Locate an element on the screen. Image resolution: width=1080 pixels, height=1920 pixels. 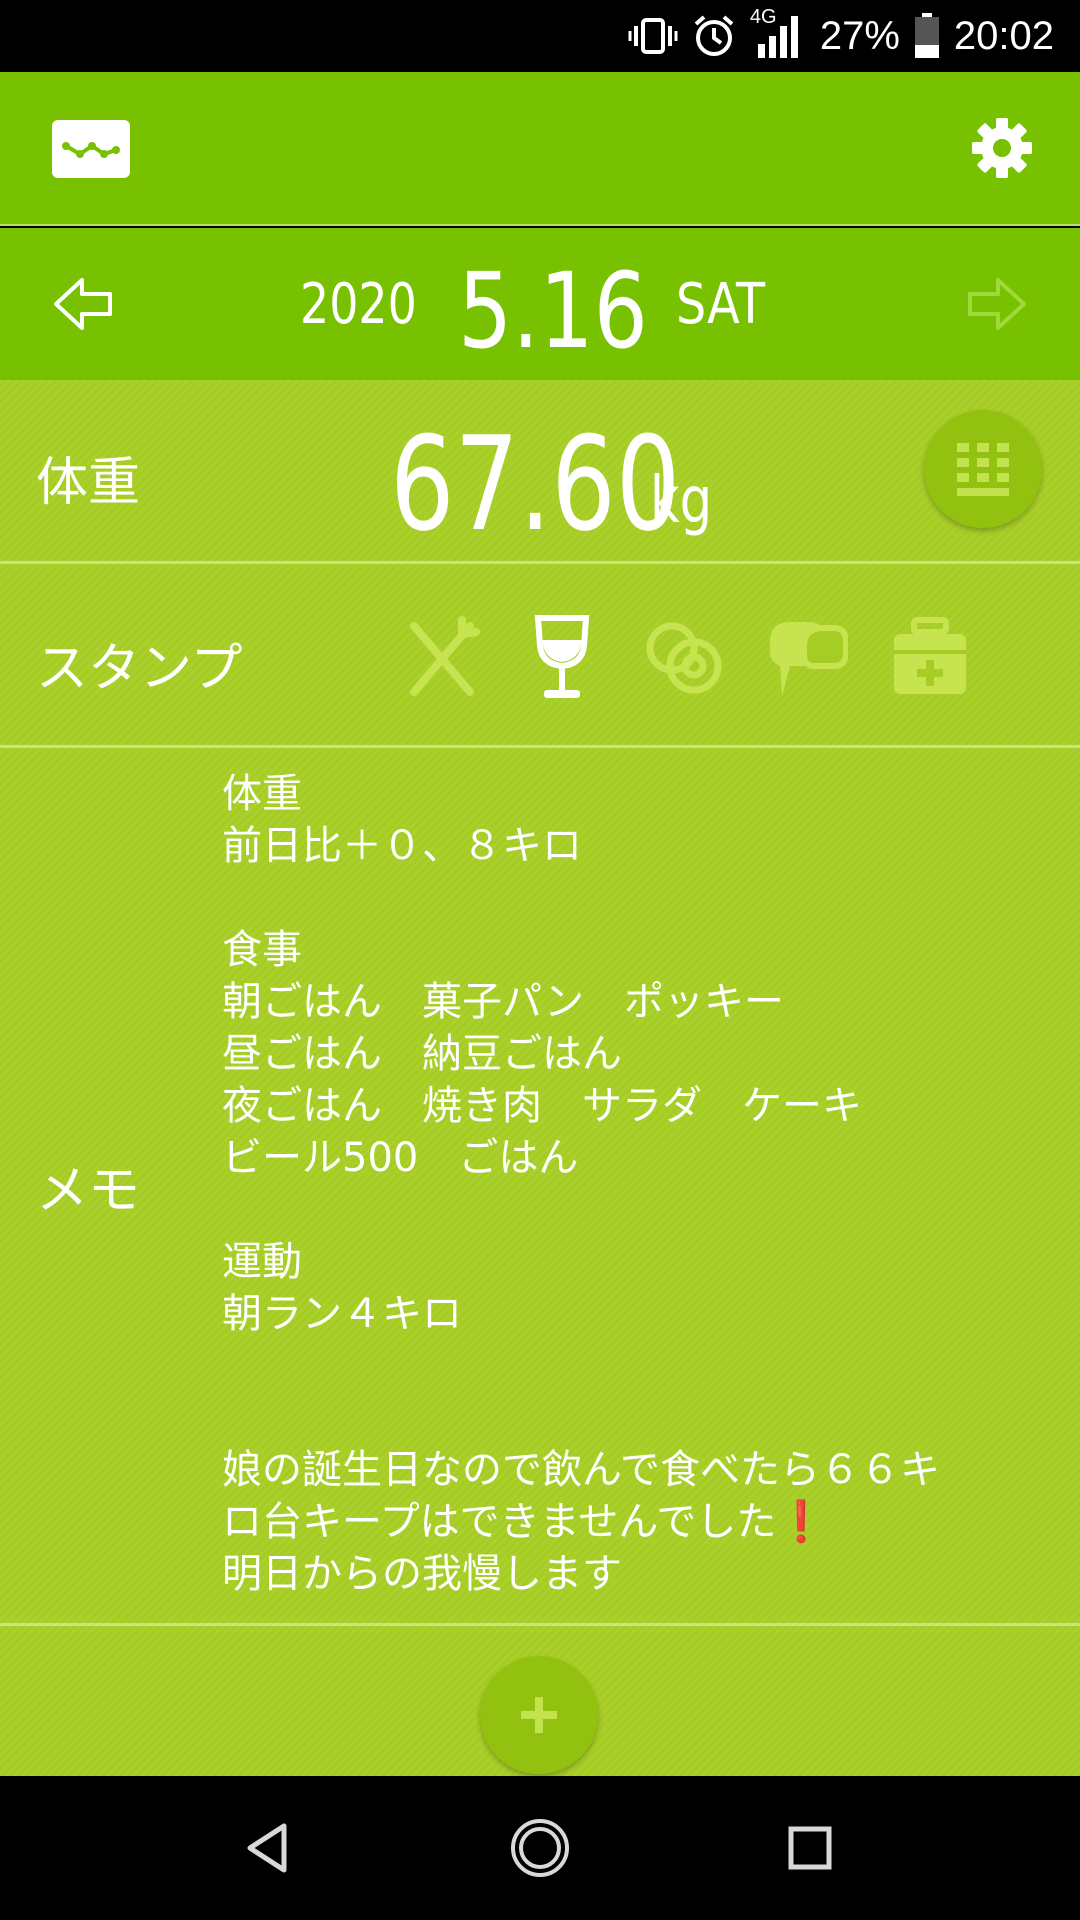
stamp-talk is located at coordinates (806, 657).